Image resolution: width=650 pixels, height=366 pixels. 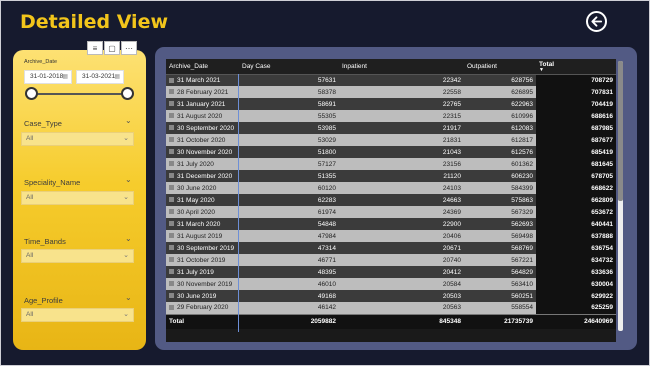 I want to click on cell-inpatient: 20503, so click(x=401, y=296).